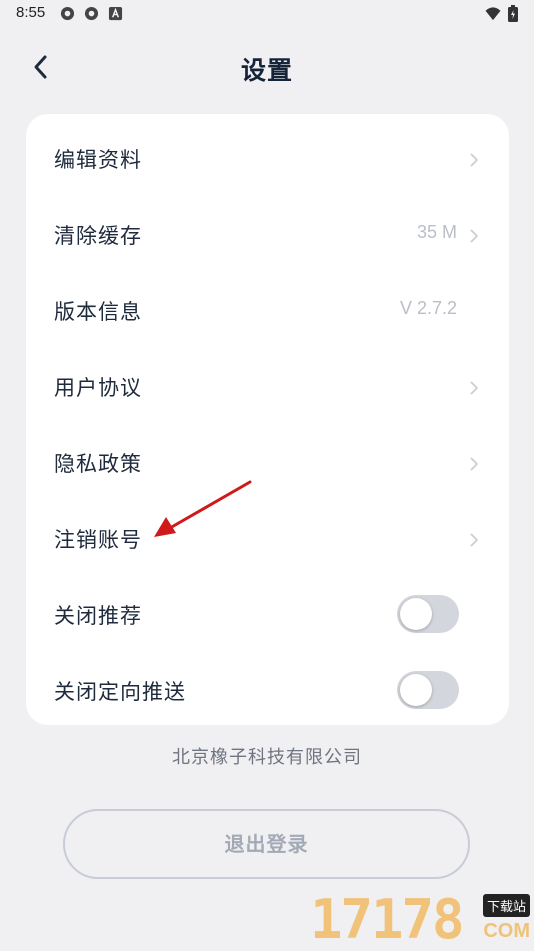  Describe the element at coordinates (267, 757) in the screenshot. I see `company-name: 北京橡子科技有限公司` at that location.